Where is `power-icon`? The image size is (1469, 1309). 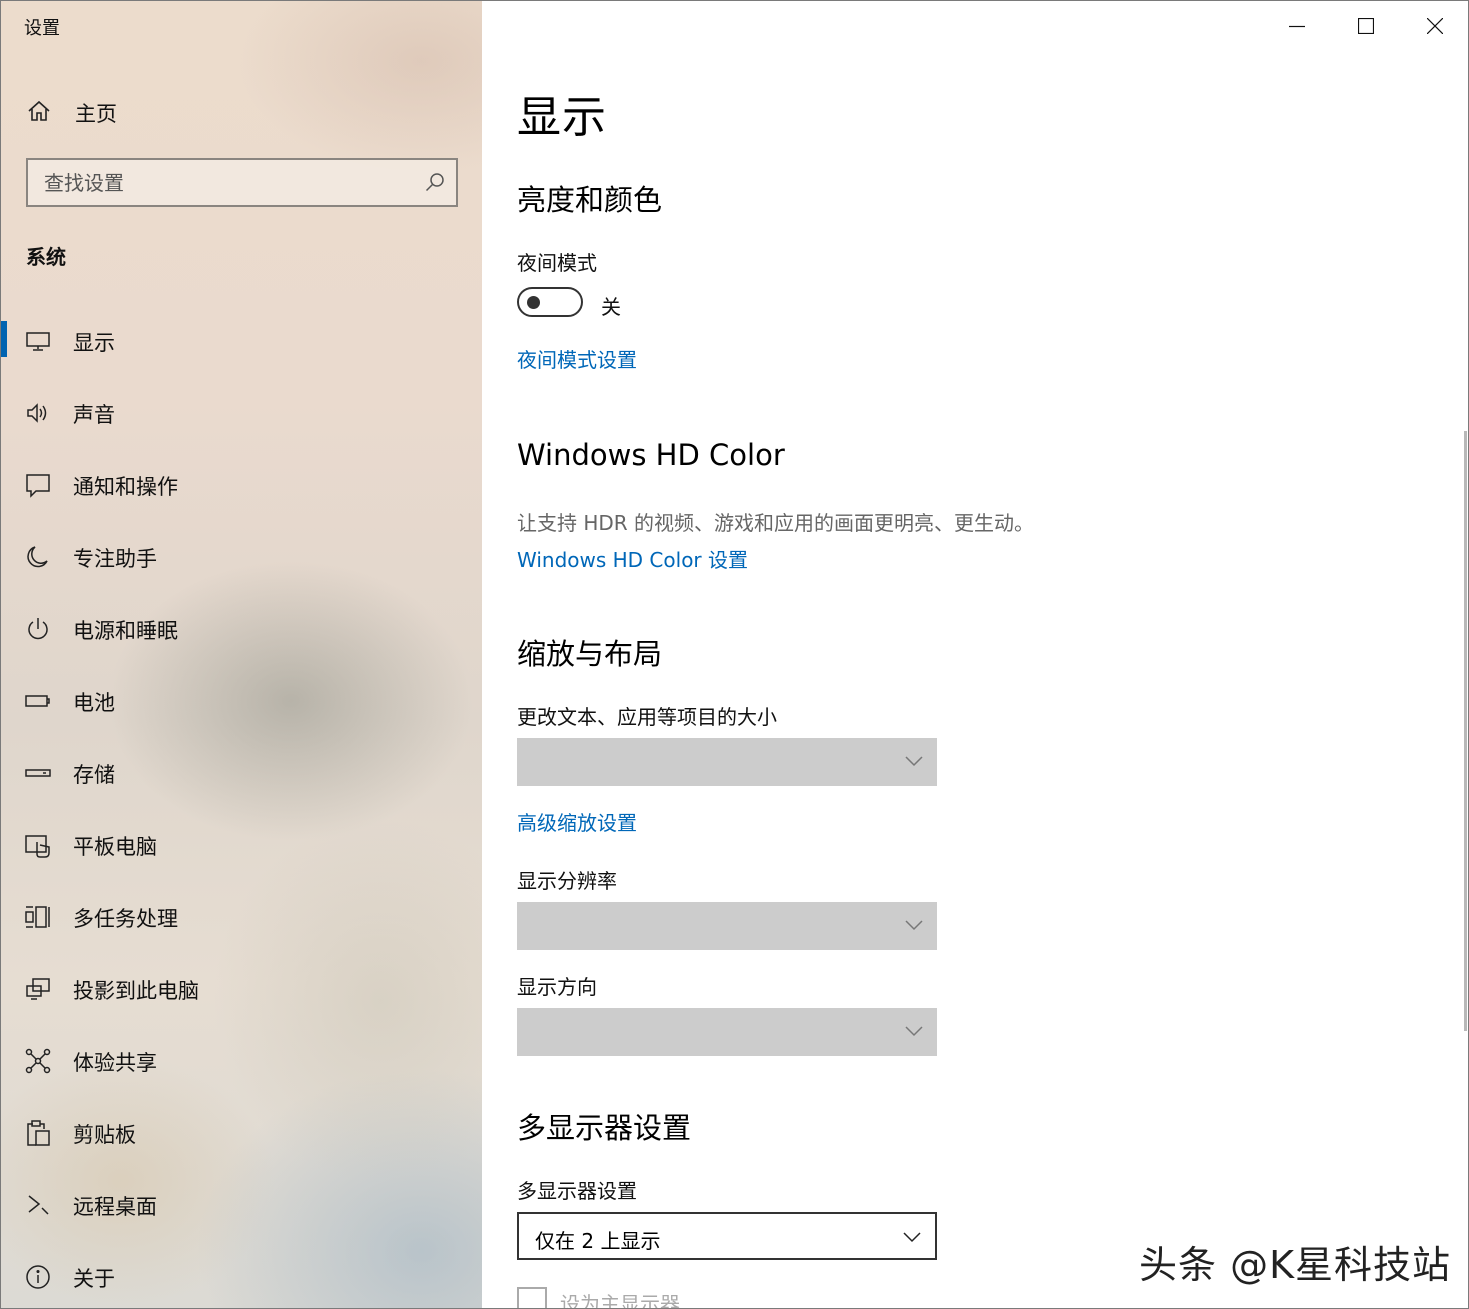
power-icon is located at coordinates (38, 629).